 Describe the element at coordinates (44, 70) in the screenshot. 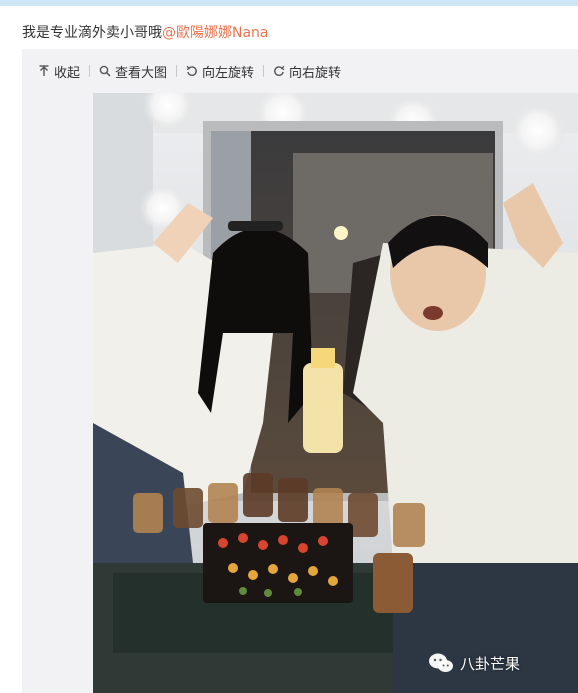

I see `collapse-up-icon` at that location.